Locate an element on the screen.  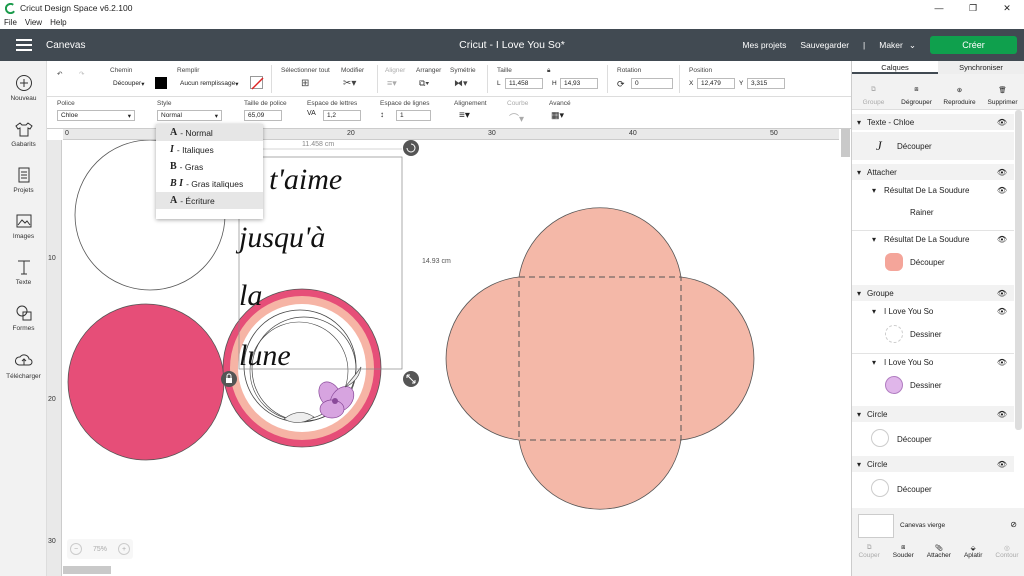
maximize-icon: ❐ is located at coordinates (973, 8).